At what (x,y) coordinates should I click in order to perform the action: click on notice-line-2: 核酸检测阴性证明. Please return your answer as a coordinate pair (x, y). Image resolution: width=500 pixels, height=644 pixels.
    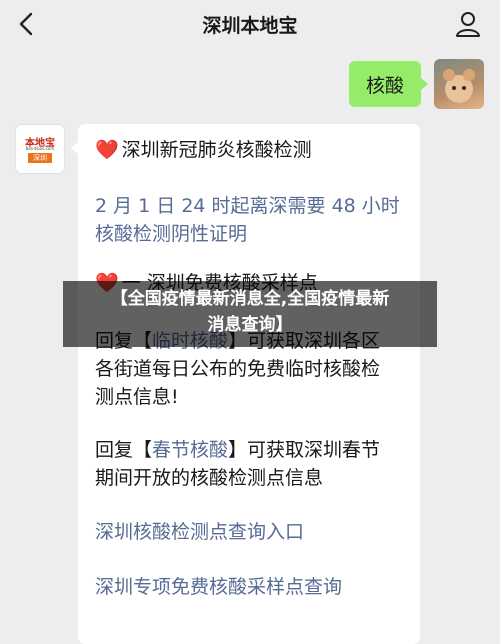
    Looking at the image, I should click on (171, 234).